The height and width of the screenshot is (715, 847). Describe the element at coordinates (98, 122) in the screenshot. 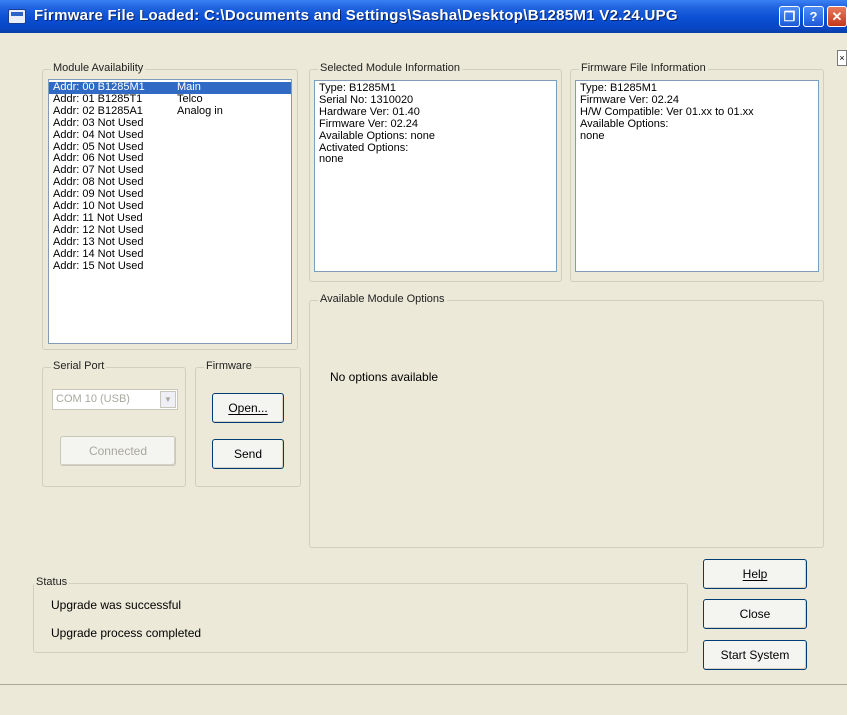

I see `module-addr: Addr: 03 Not Used` at that location.